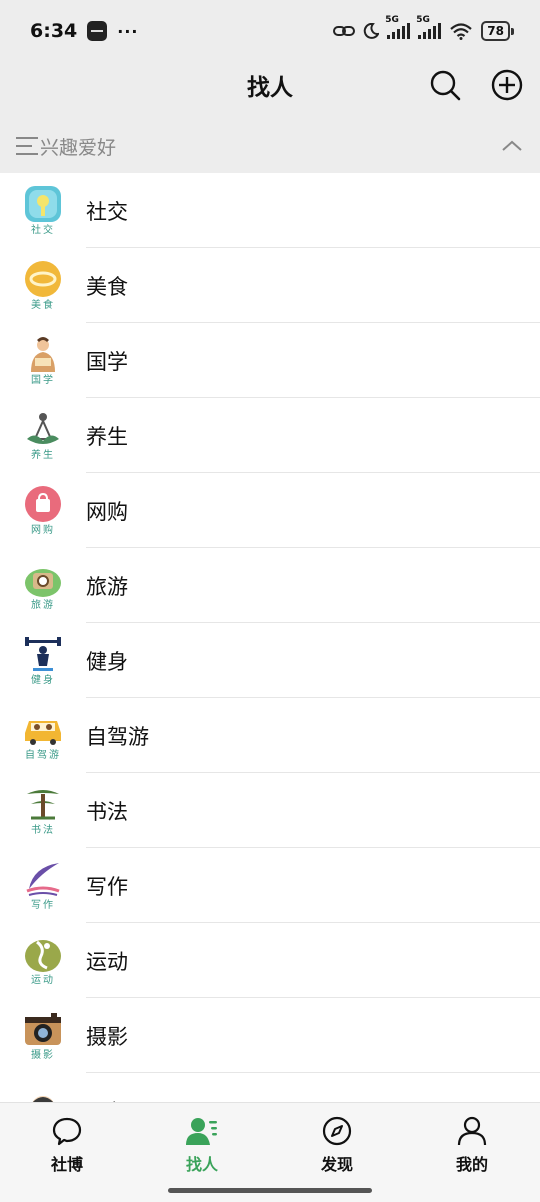 Image resolution: width=540 pixels, height=1202 pixels. I want to click on category-item-travel: 旅游 旅游, so click(270, 585).